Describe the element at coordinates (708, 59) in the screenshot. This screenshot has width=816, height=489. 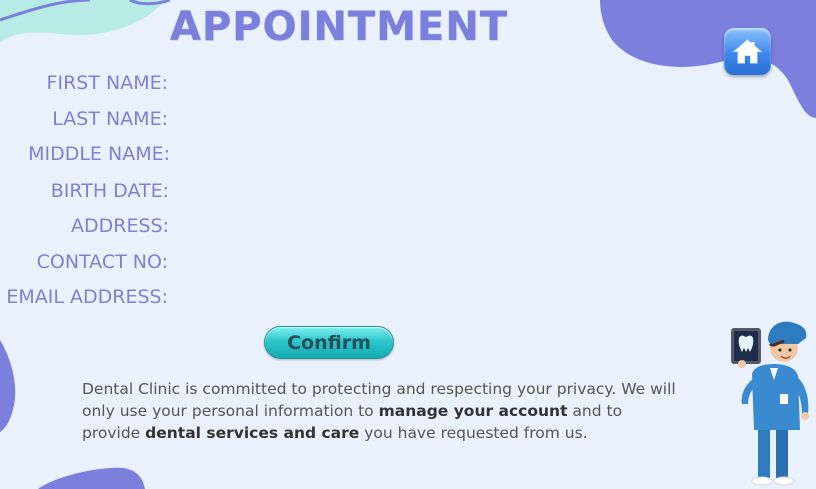
I see `purple-blob-top-right` at that location.